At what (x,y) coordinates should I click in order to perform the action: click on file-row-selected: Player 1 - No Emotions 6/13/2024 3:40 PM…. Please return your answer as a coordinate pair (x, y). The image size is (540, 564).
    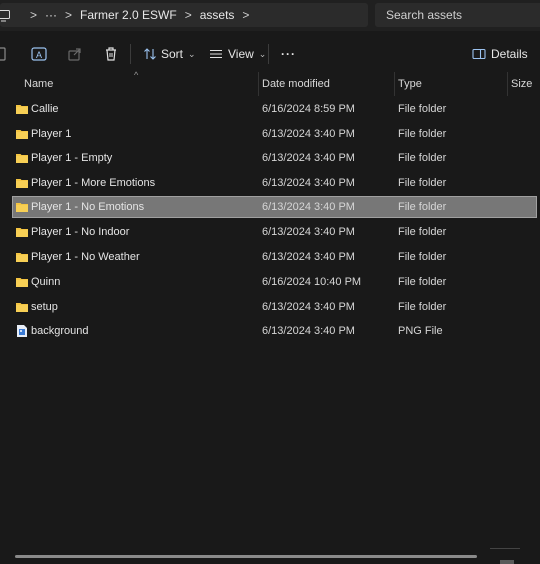
    Looking at the image, I should click on (270, 208).